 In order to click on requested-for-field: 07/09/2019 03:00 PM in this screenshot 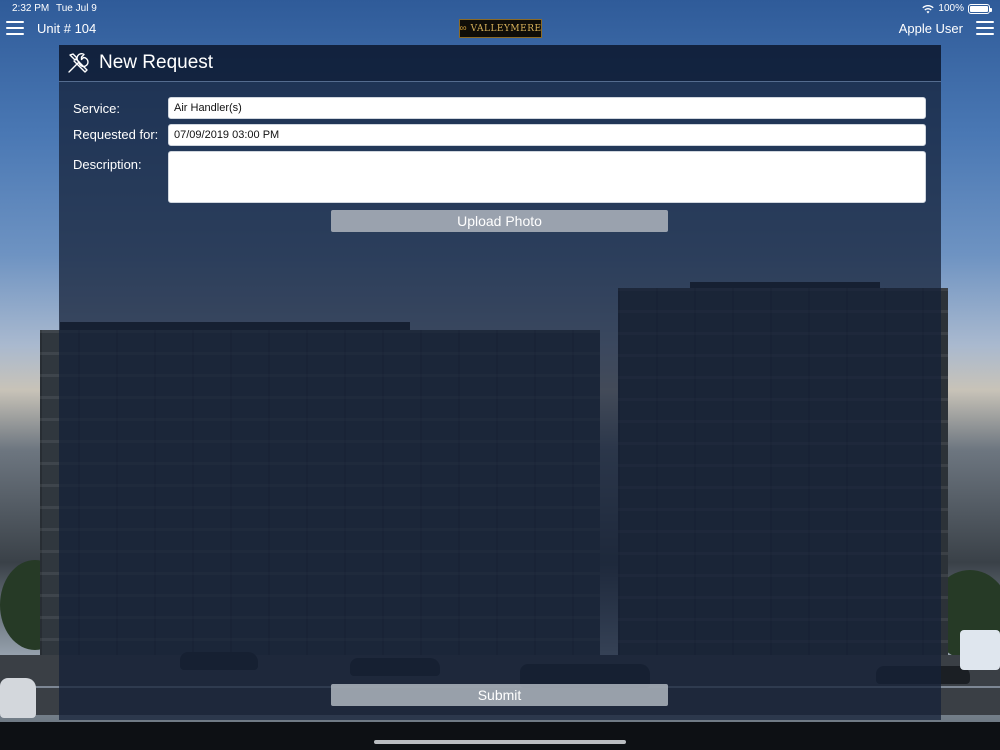, I will do `click(547, 135)`.